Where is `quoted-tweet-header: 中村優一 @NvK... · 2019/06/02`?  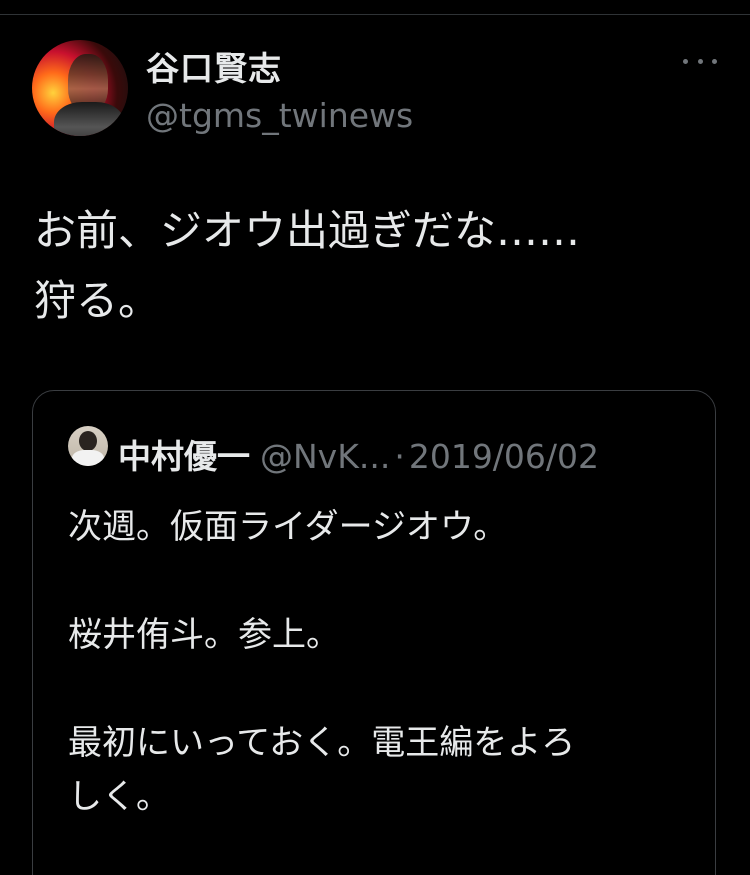 quoted-tweet-header: 中村優一 @NvK... · 2019/06/02 is located at coordinates (358, 454).